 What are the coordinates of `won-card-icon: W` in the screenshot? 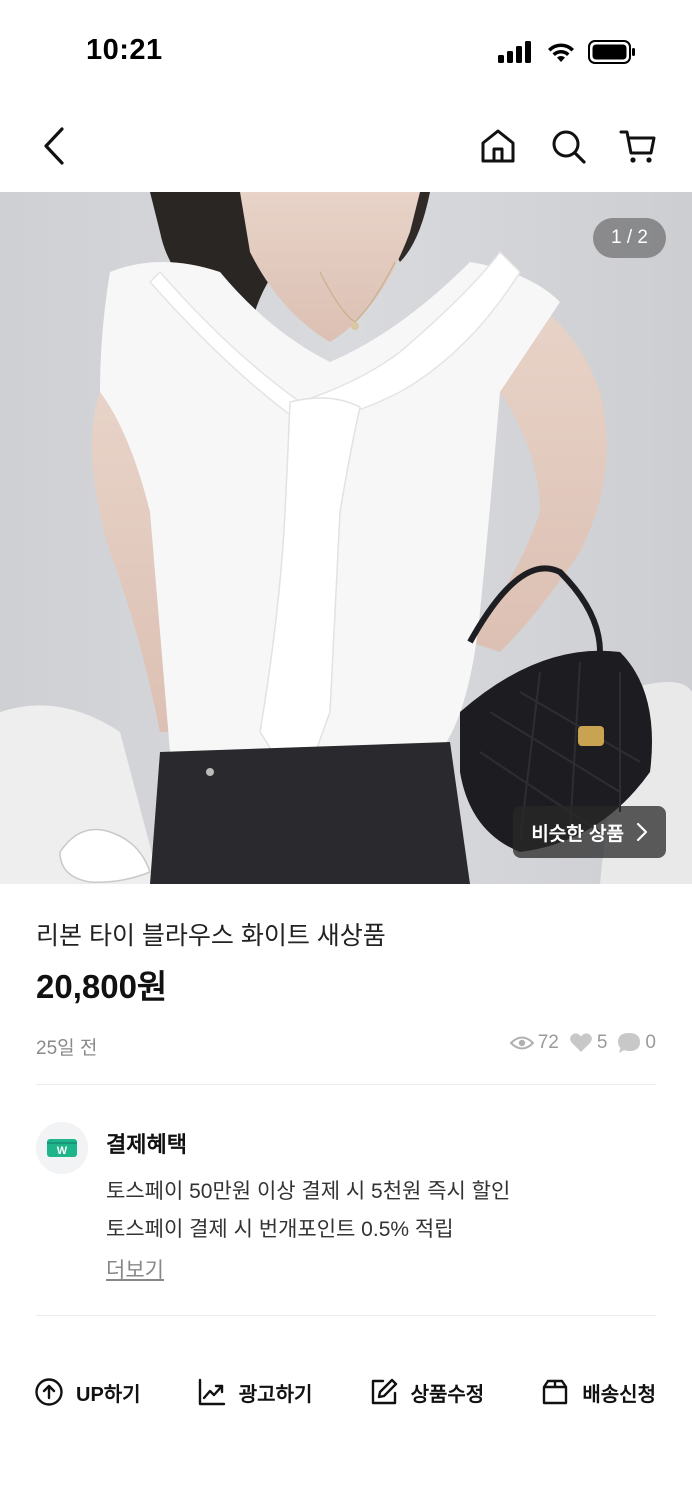 It's located at (62, 1148).